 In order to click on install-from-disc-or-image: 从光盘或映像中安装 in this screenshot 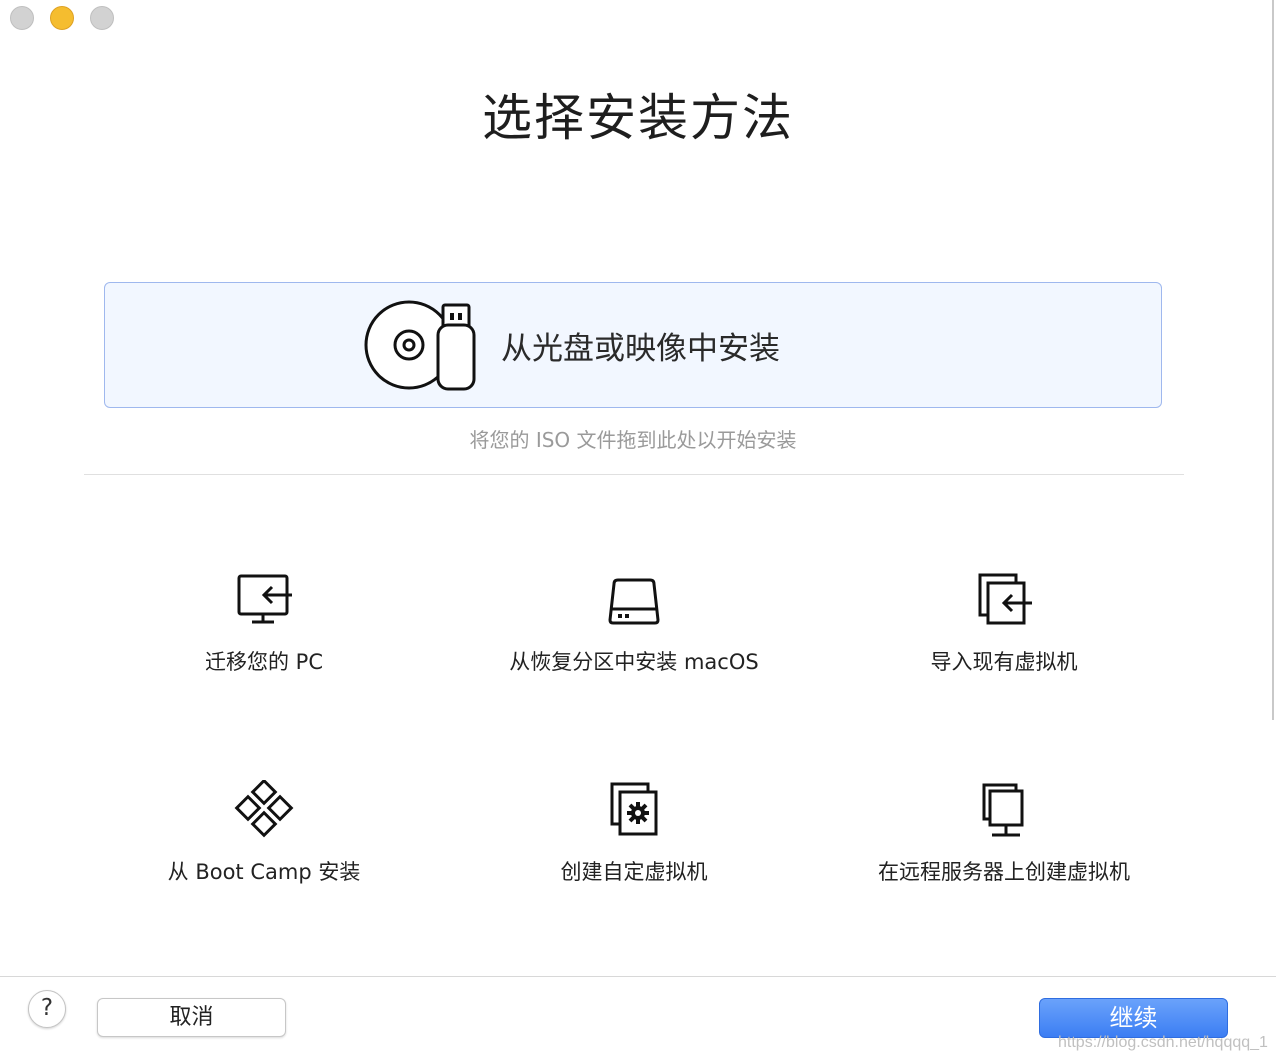, I will do `click(633, 345)`.